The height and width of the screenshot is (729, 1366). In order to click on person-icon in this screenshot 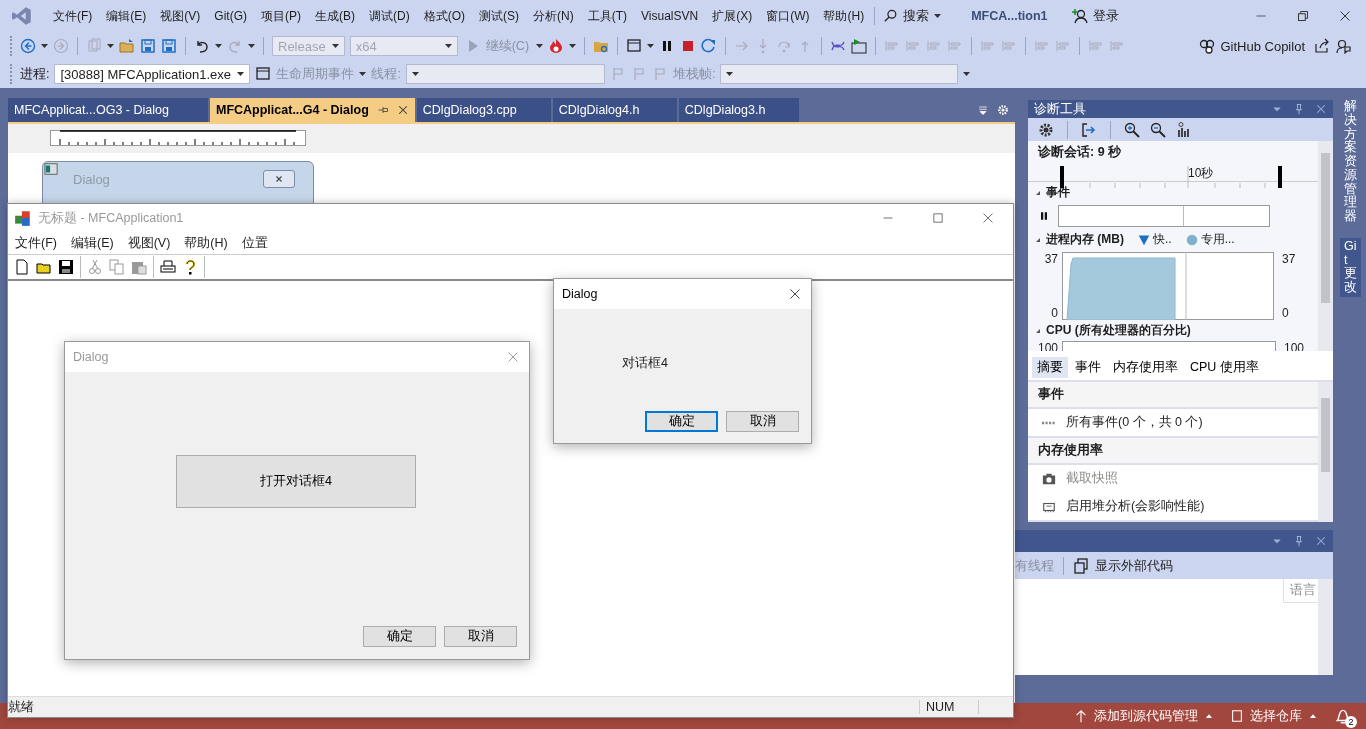, I will do `click(1079, 16)`.